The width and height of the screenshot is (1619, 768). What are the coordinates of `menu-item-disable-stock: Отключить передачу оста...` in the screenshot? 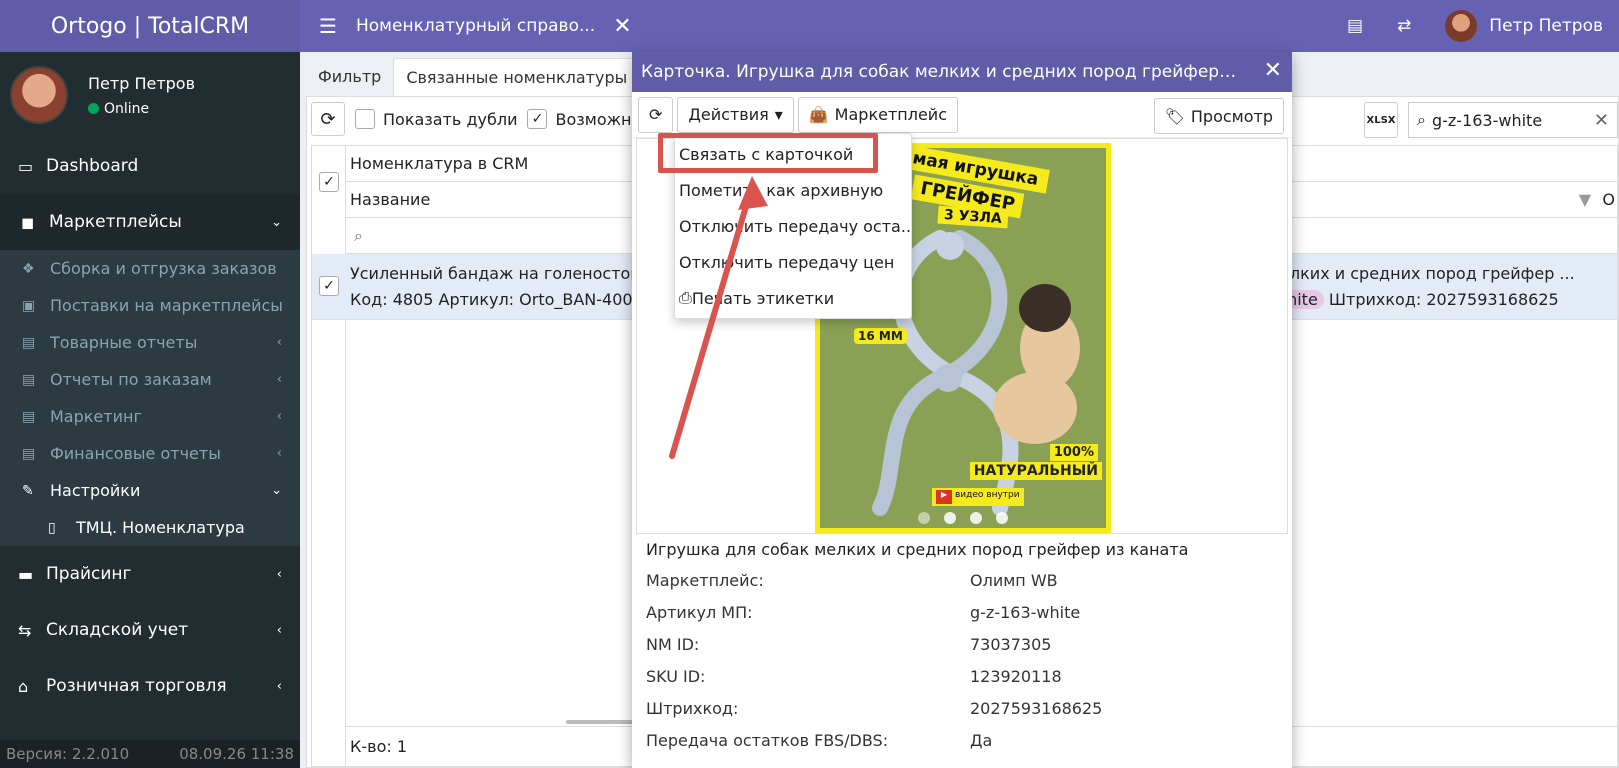 It's located at (793, 226).